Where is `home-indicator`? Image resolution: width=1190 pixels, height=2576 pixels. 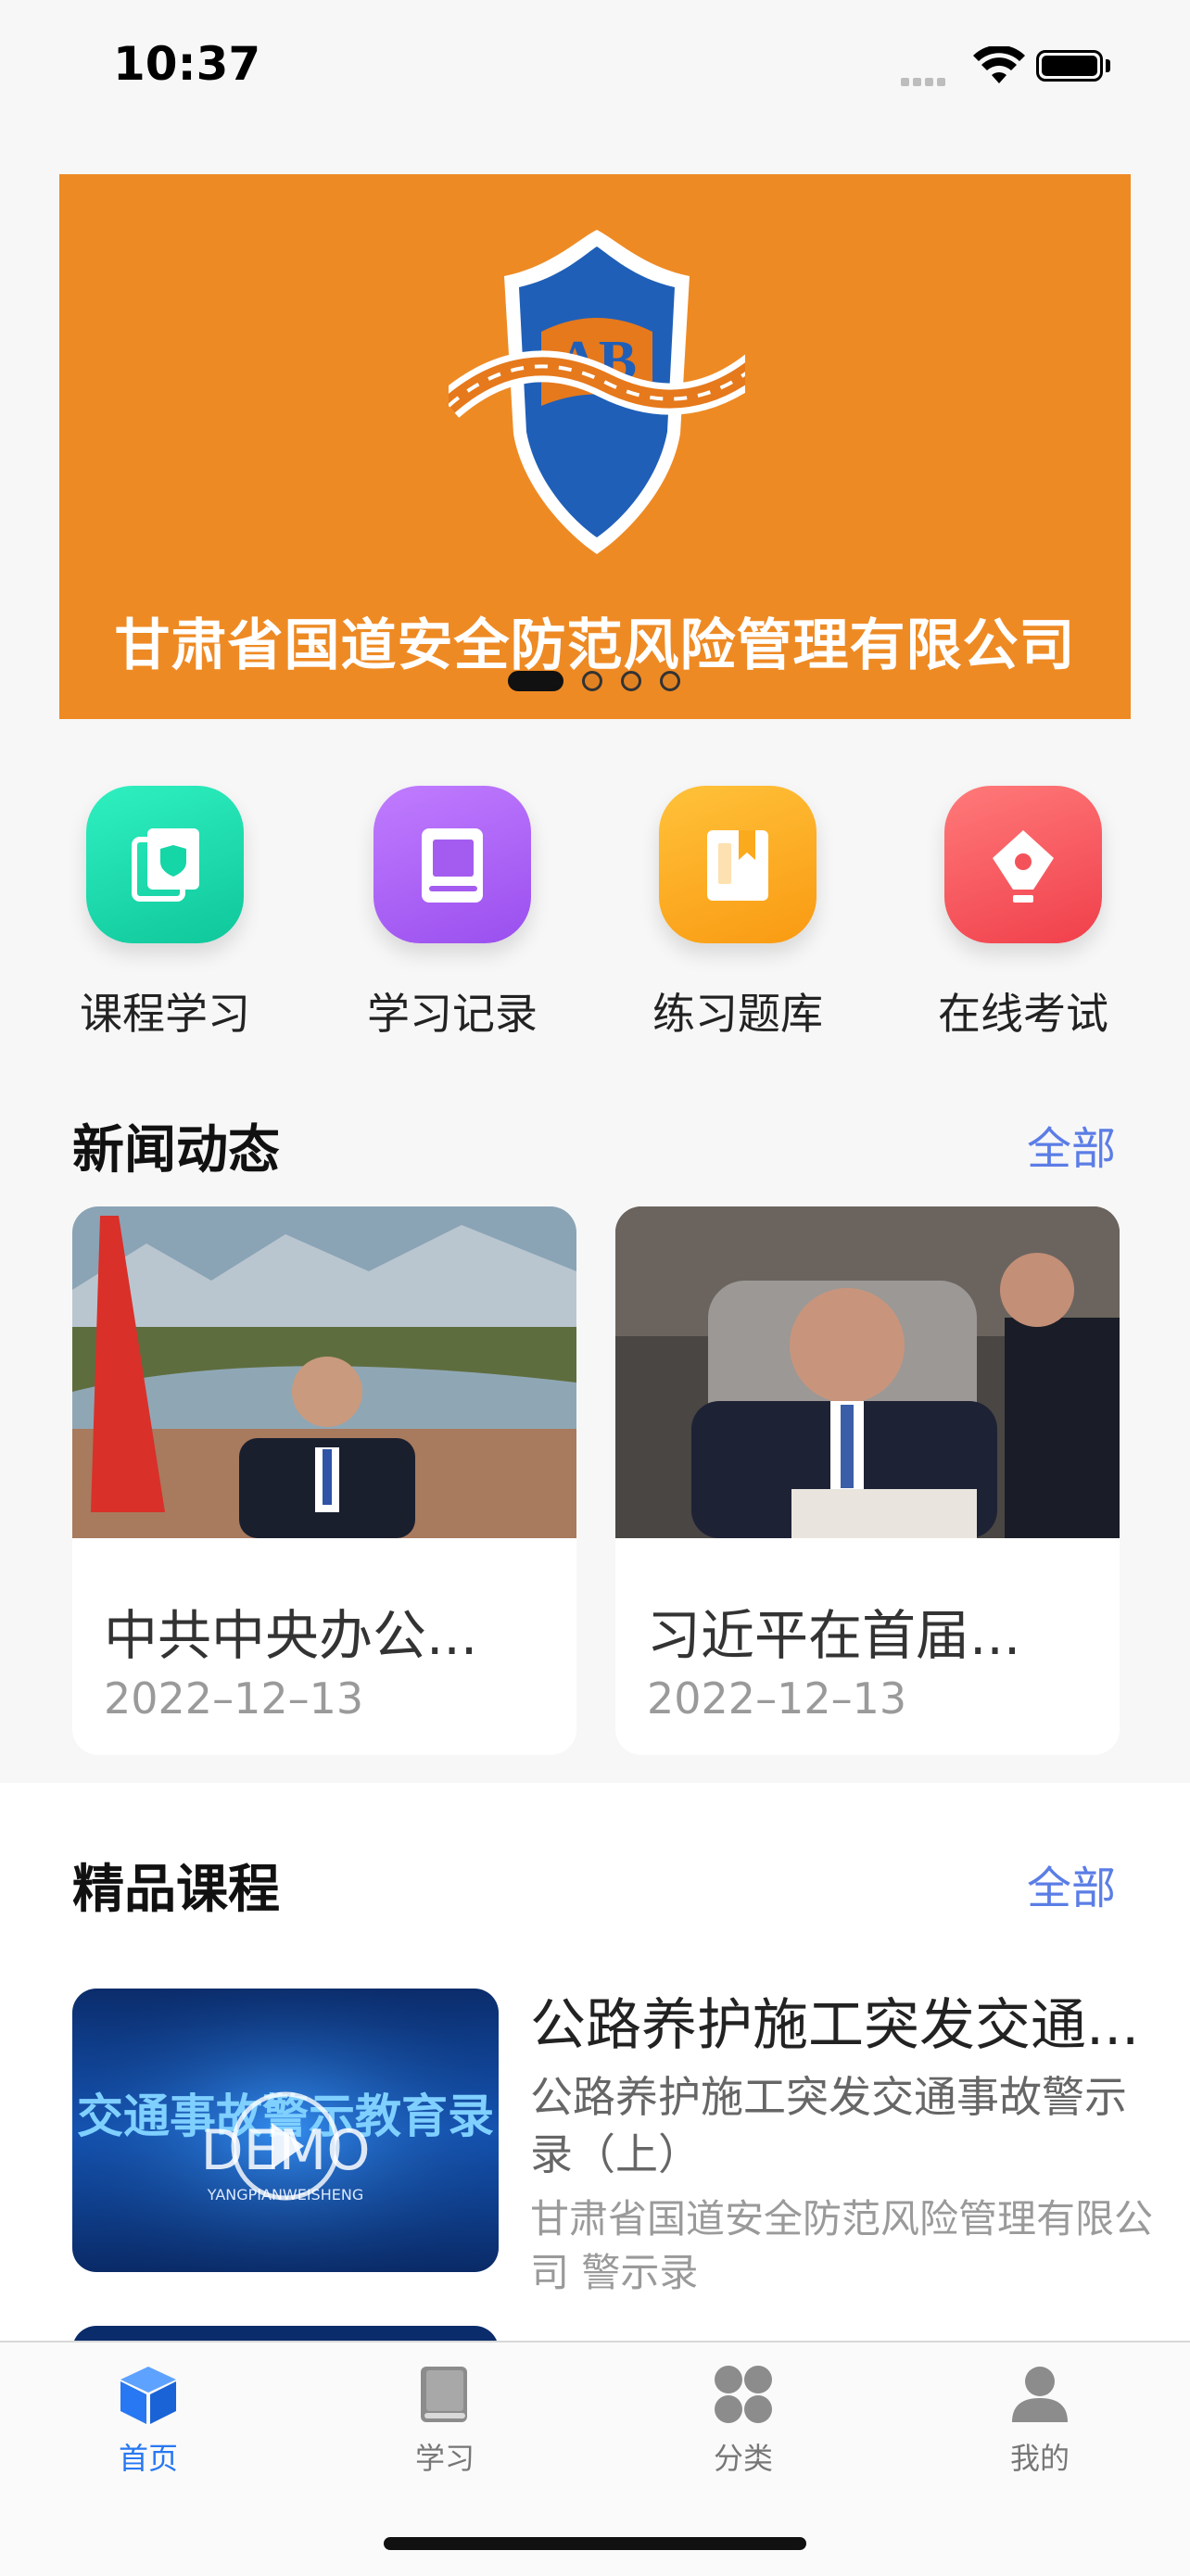 home-indicator is located at coordinates (595, 2543).